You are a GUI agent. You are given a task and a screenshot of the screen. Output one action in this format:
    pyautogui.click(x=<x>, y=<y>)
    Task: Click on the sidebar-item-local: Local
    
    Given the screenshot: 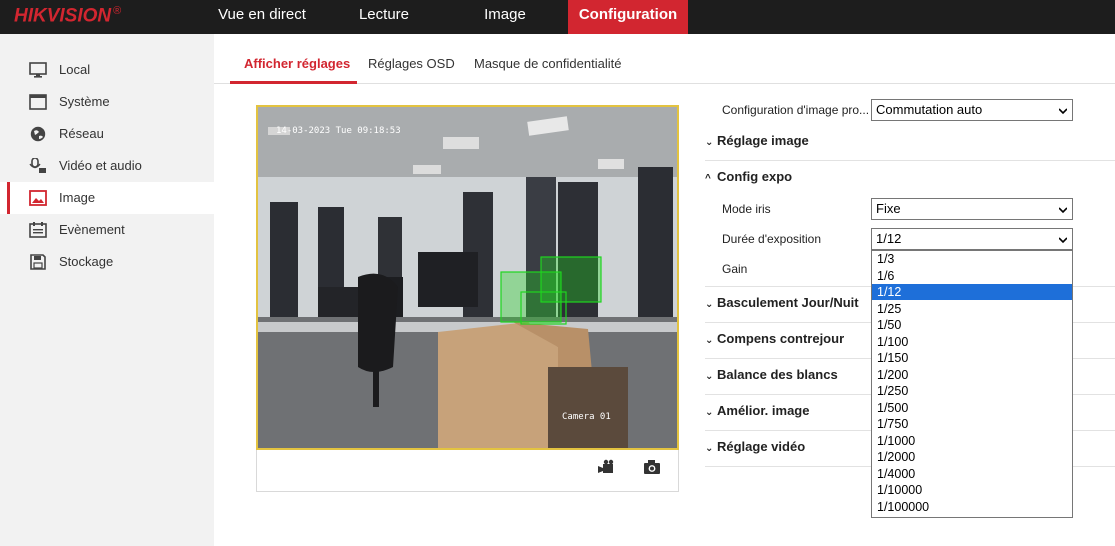 What is the action you would take?
    pyautogui.click(x=107, y=70)
    